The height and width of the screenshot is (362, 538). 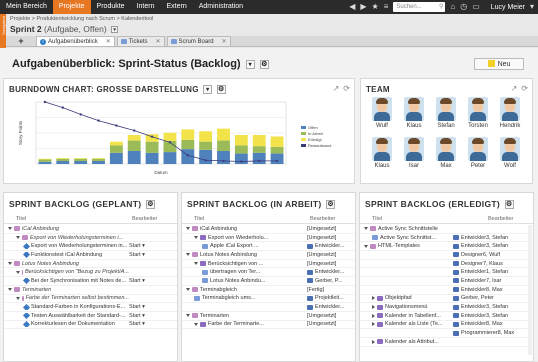 What do you see at coordinates (478, 166) in the screenshot?
I see `team-member-name: Peter` at bounding box center [478, 166].